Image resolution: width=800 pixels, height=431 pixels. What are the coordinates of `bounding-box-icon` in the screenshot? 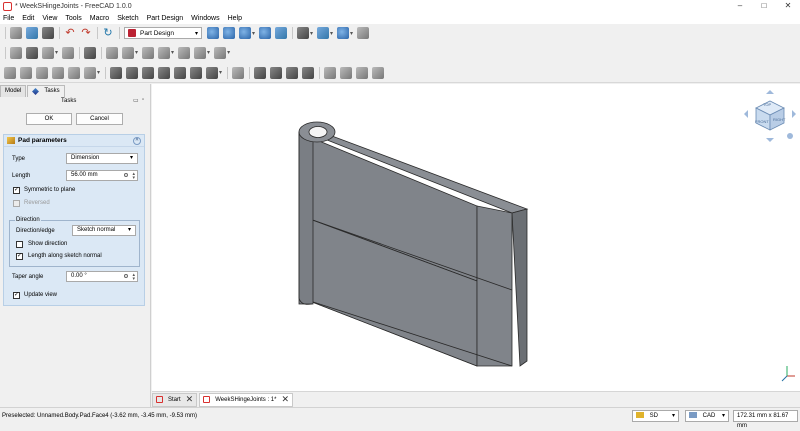 It's located at (265, 33).